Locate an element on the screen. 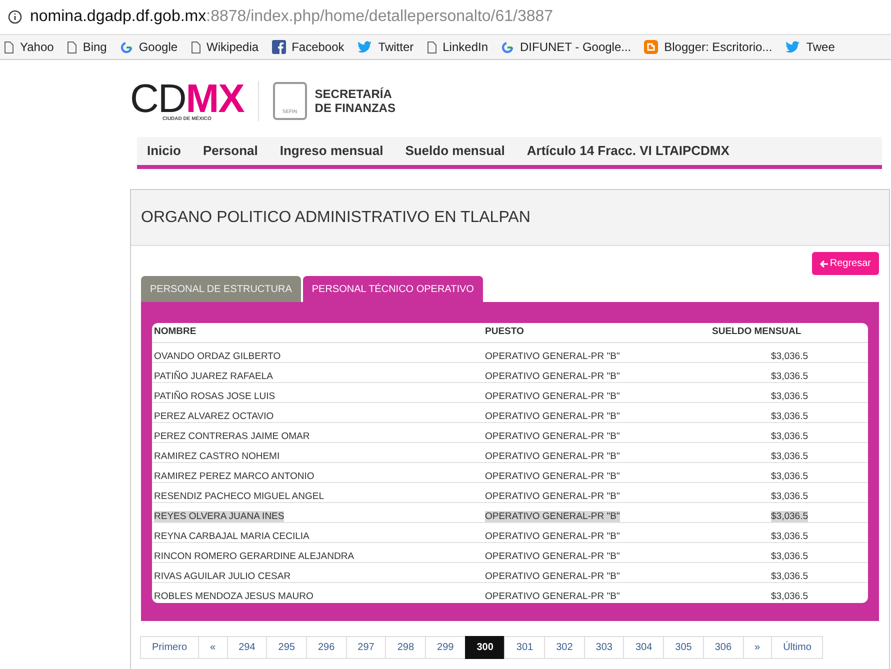 The image size is (891, 669). info-icon is located at coordinates (15, 17).